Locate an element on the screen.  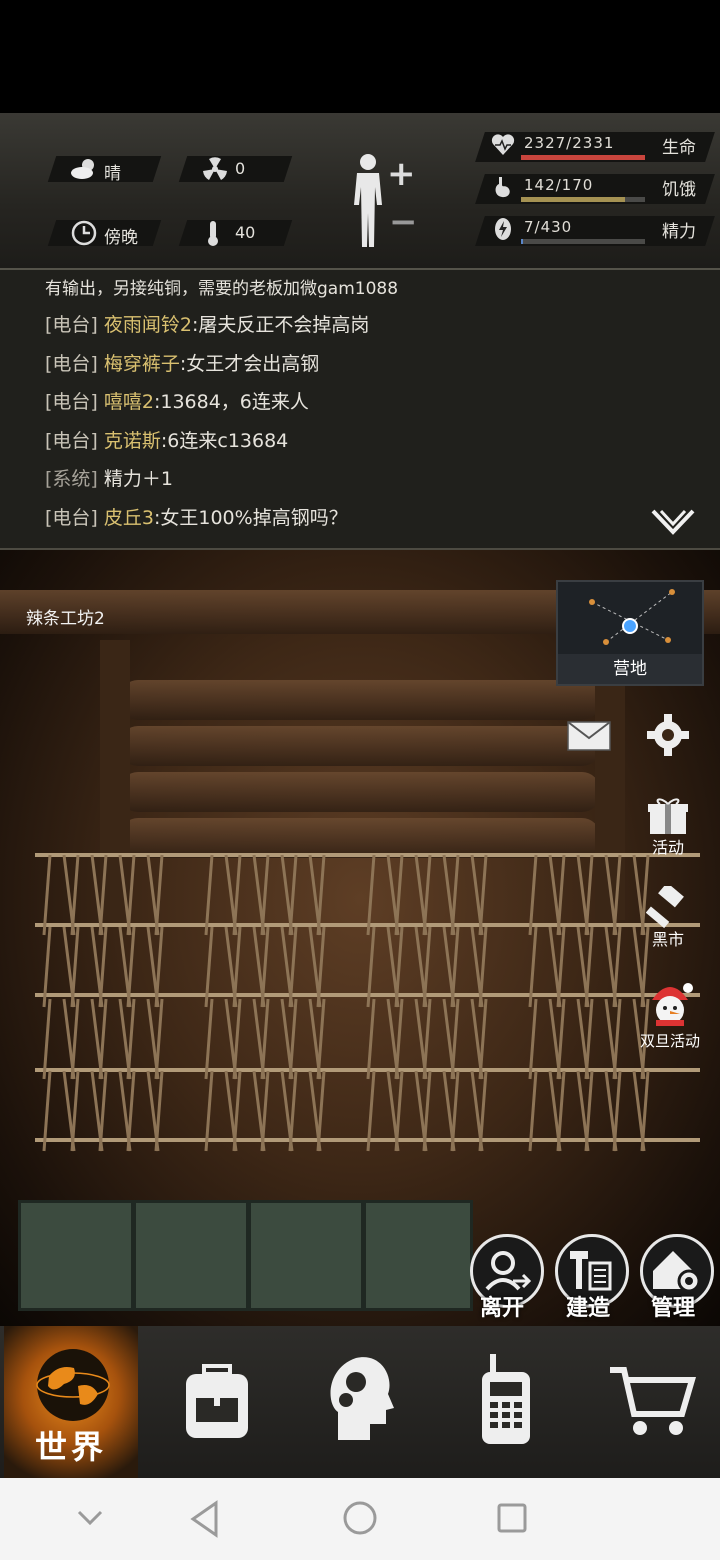
hunger-value: 142/170 is located at coordinates (559, 185).